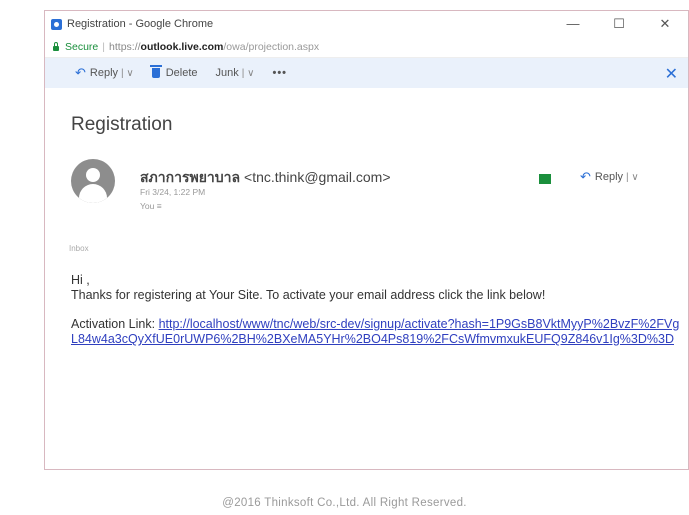 The height and width of the screenshot is (515, 689). I want to click on junk-button: Junk | ∨, so click(235, 73).